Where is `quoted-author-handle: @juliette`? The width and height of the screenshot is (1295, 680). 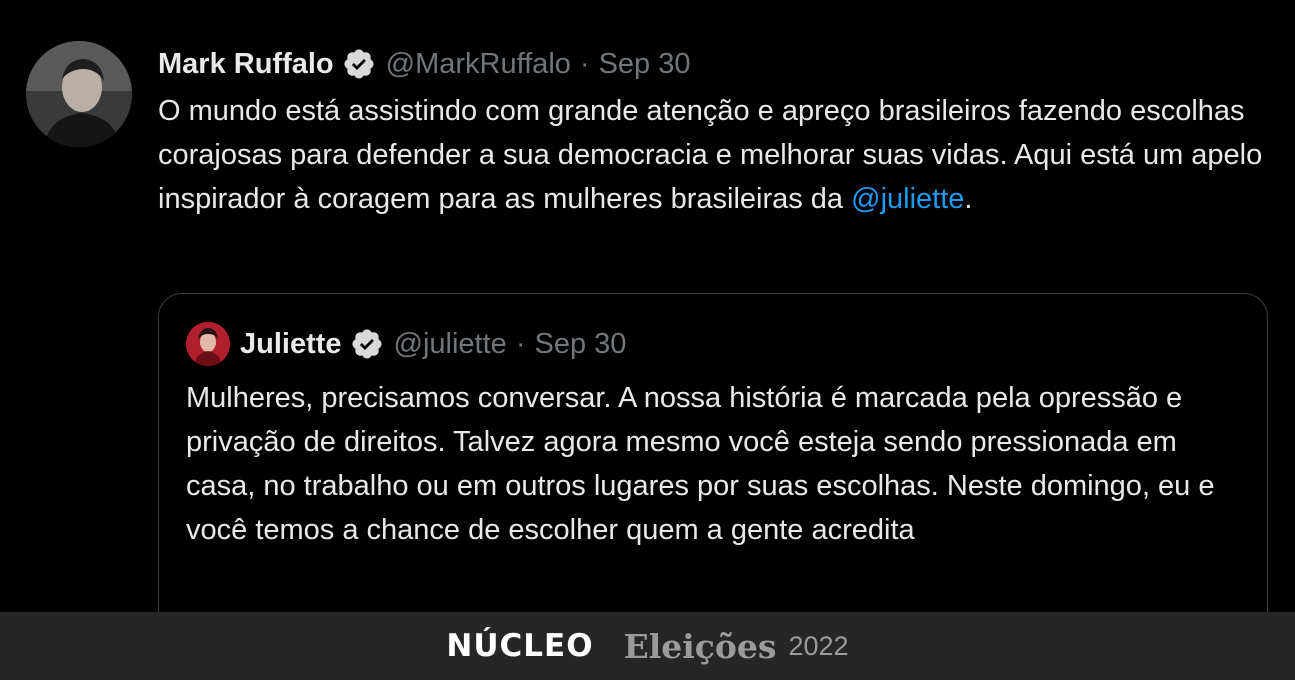
quoted-author-handle: @juliette is located at coordinates (450, 344).